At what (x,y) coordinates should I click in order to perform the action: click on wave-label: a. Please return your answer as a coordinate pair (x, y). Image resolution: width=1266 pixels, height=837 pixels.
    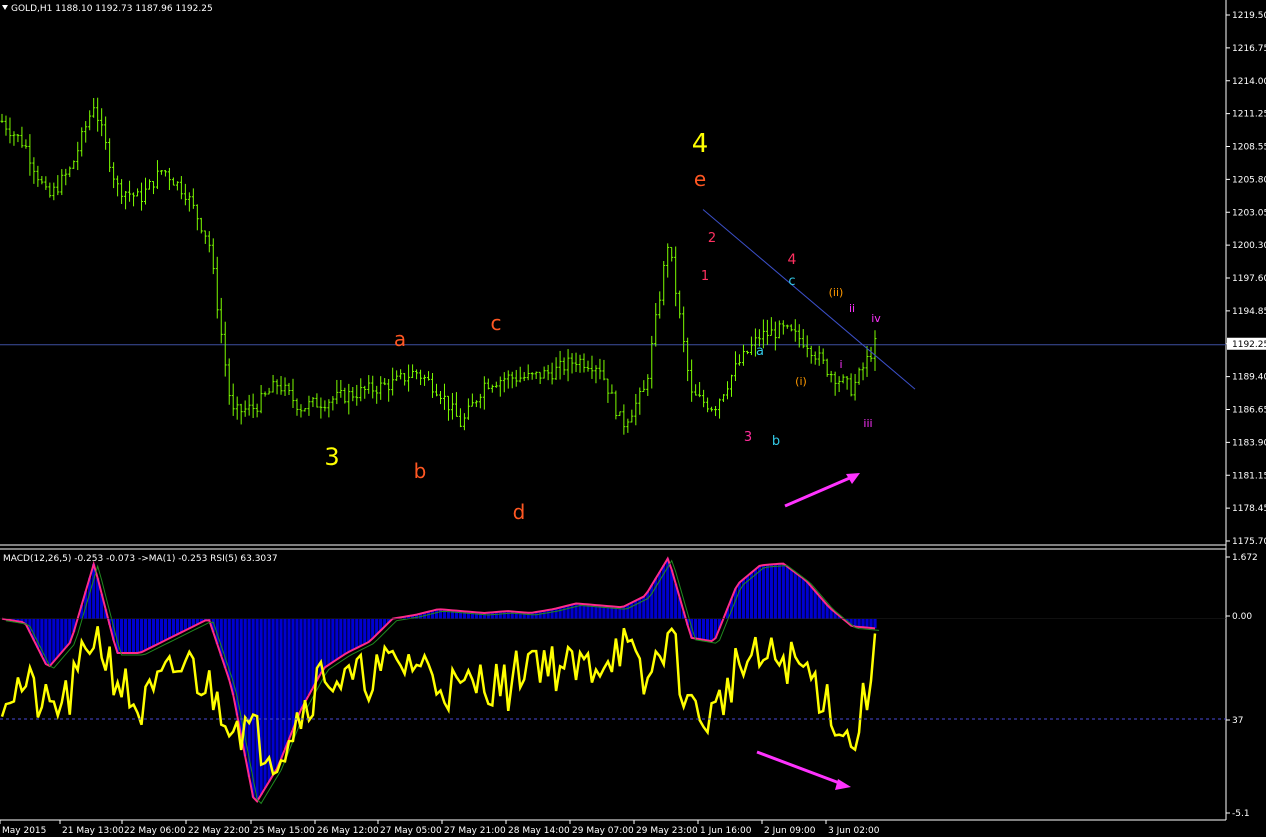
    Looking at the image, I should click on (400, 339).